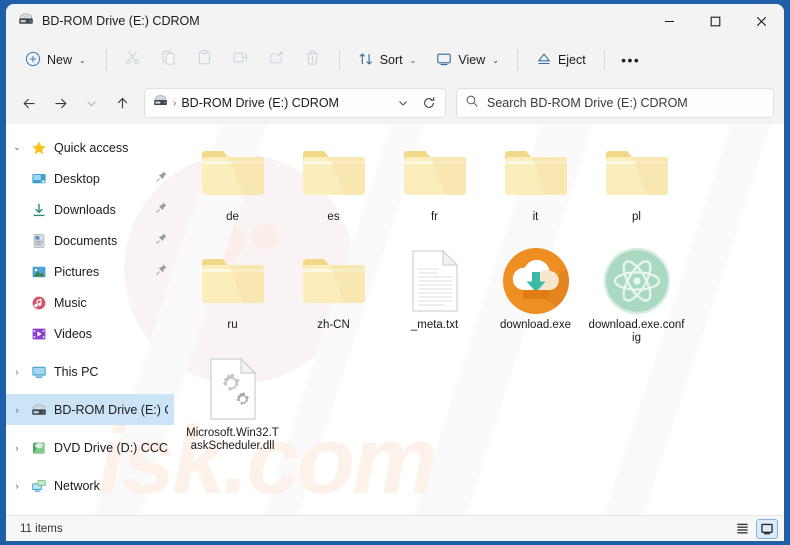 The width and height of the screenshot is (790, 545). I want to click on sidebar-item-videos: Videos, so click(90, 333).